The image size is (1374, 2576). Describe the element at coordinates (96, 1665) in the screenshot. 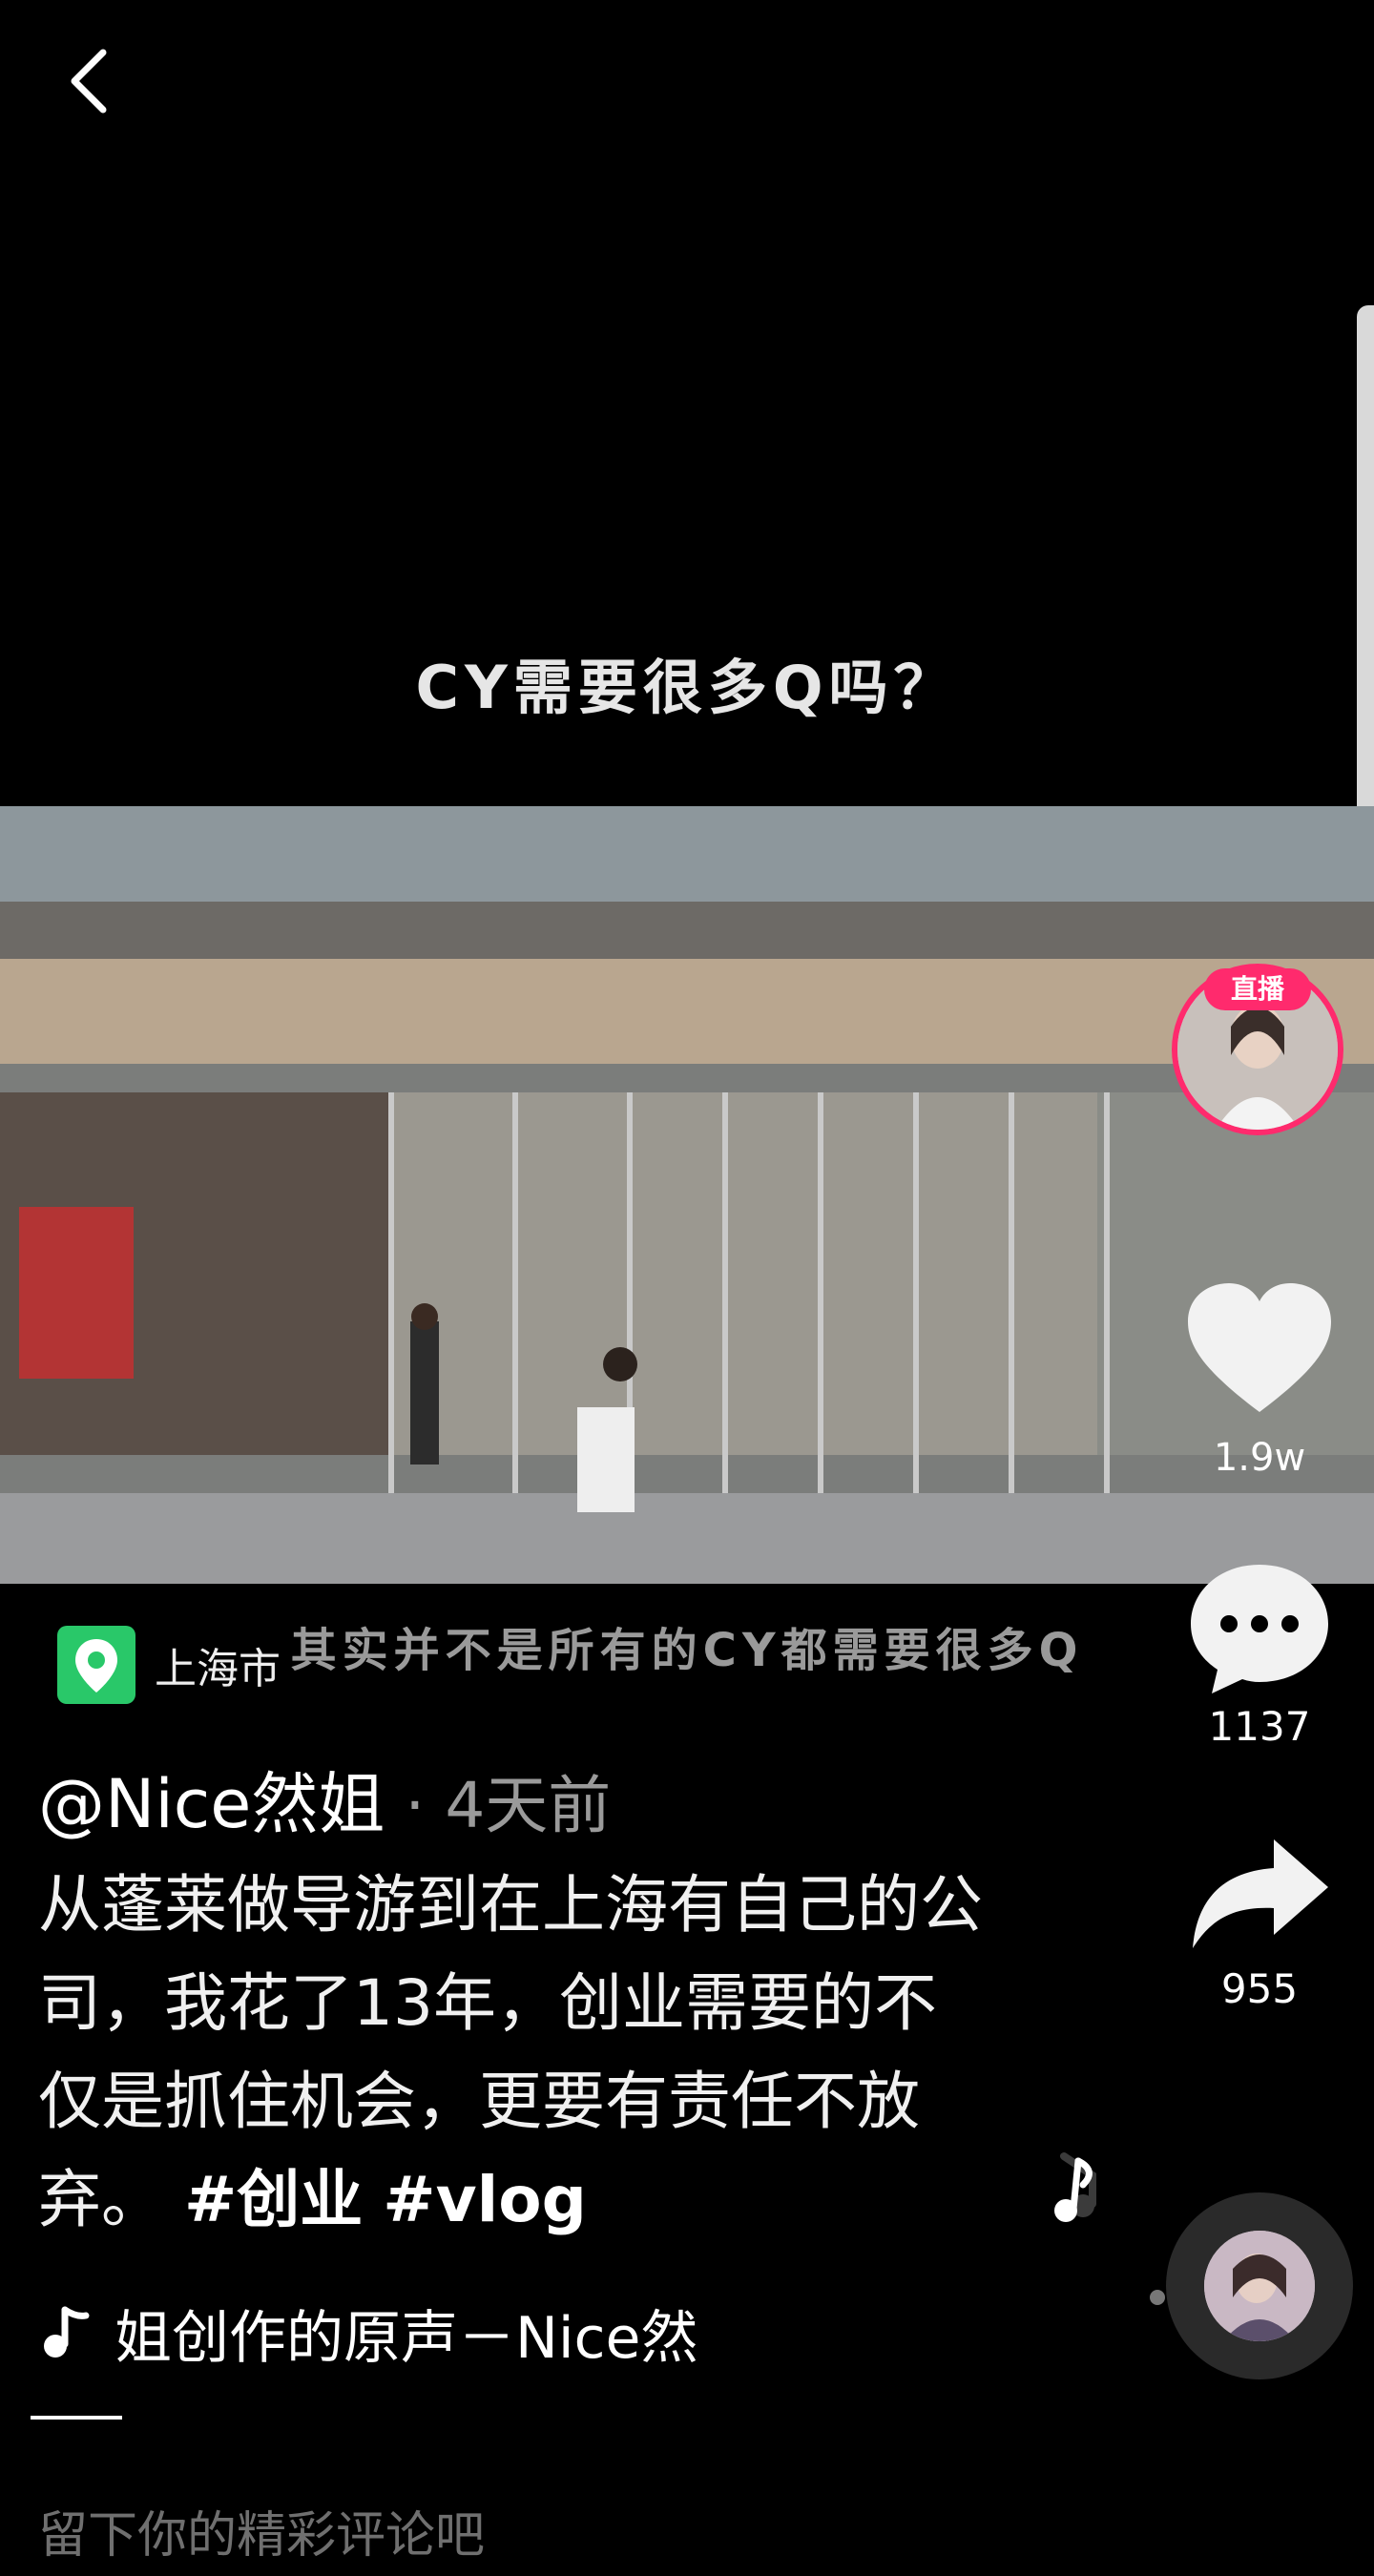

I see `map-pin-icon` at that location.